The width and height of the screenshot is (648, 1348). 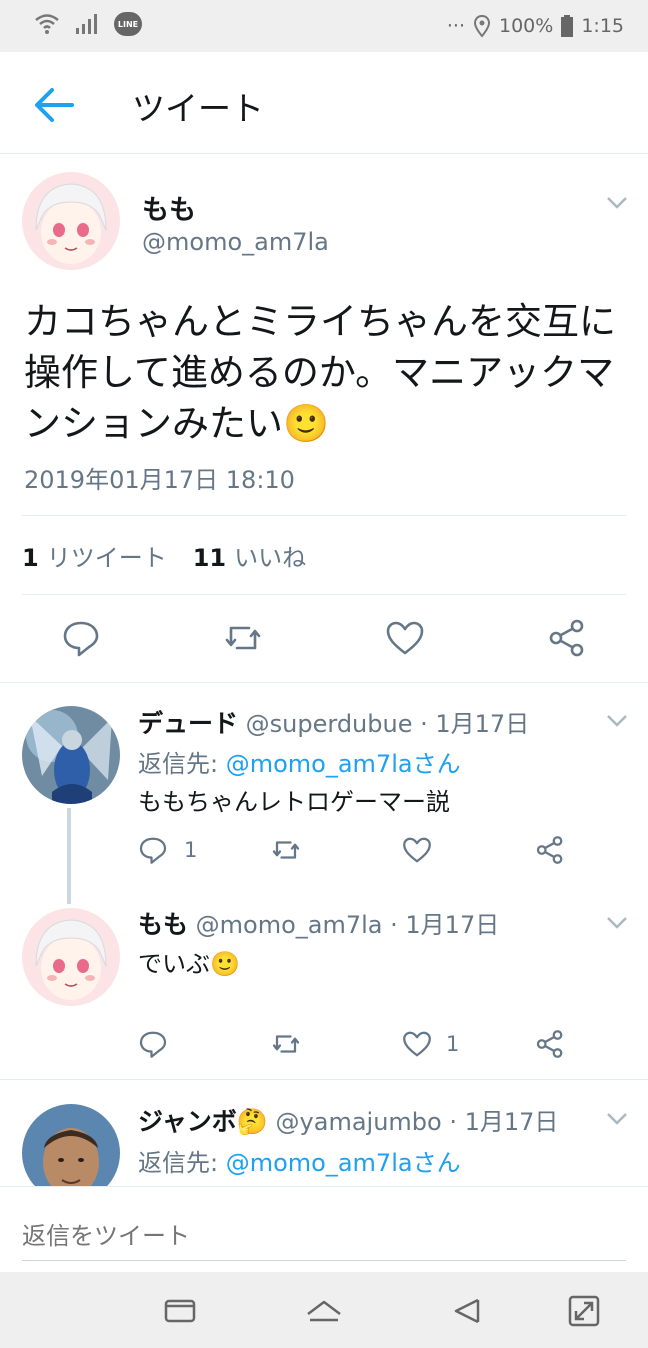 What do you see at coordinates (191, 850) in the screenshot?
I see `reply-count: 1` at bounding box center [191, 850].